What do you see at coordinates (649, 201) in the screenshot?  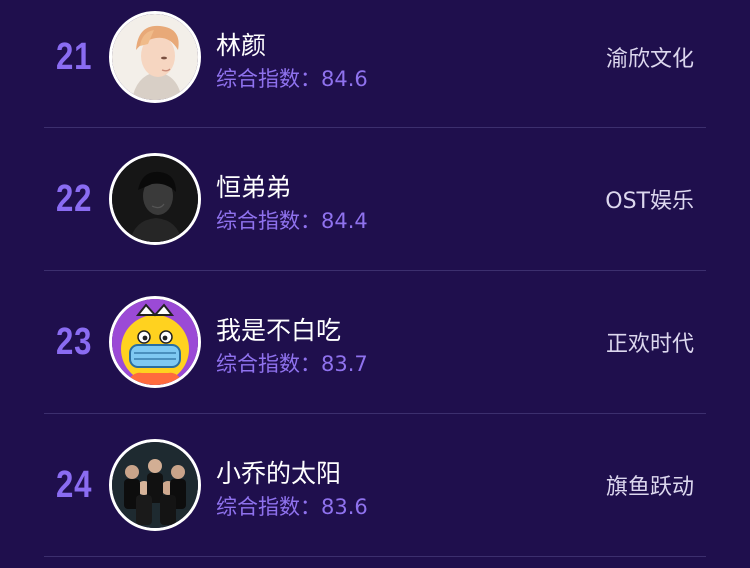 I see `company-name: OST娱乐` at bounding box center [649, 201].